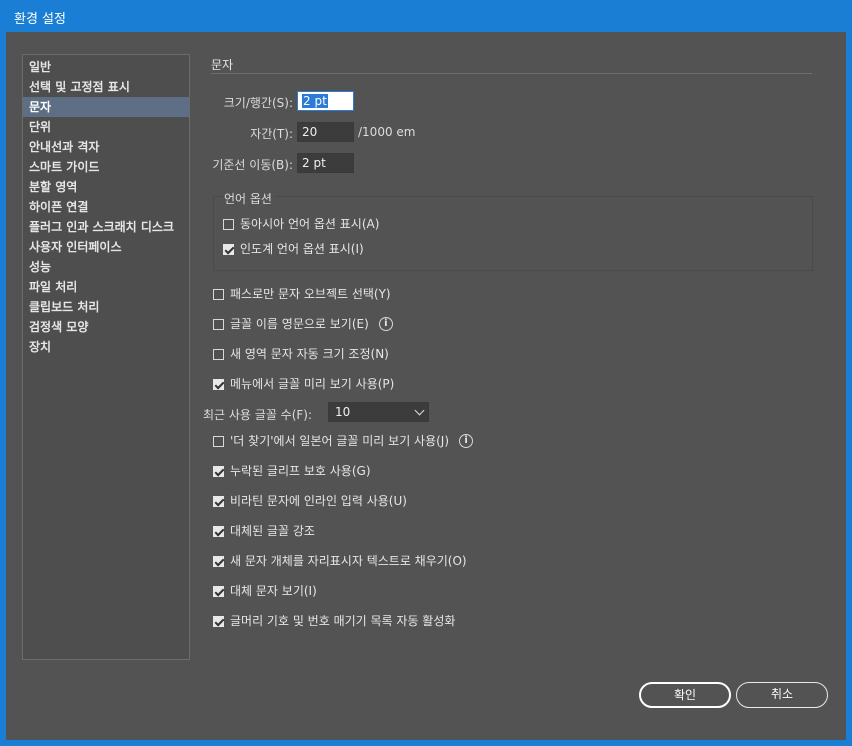 Image resolution: width=852 pixels, height=746 pixels. I want to click on font-preview-menu-row: 메뉴에서 글꼴 미리 보기 사용(P), so click(303, 384).